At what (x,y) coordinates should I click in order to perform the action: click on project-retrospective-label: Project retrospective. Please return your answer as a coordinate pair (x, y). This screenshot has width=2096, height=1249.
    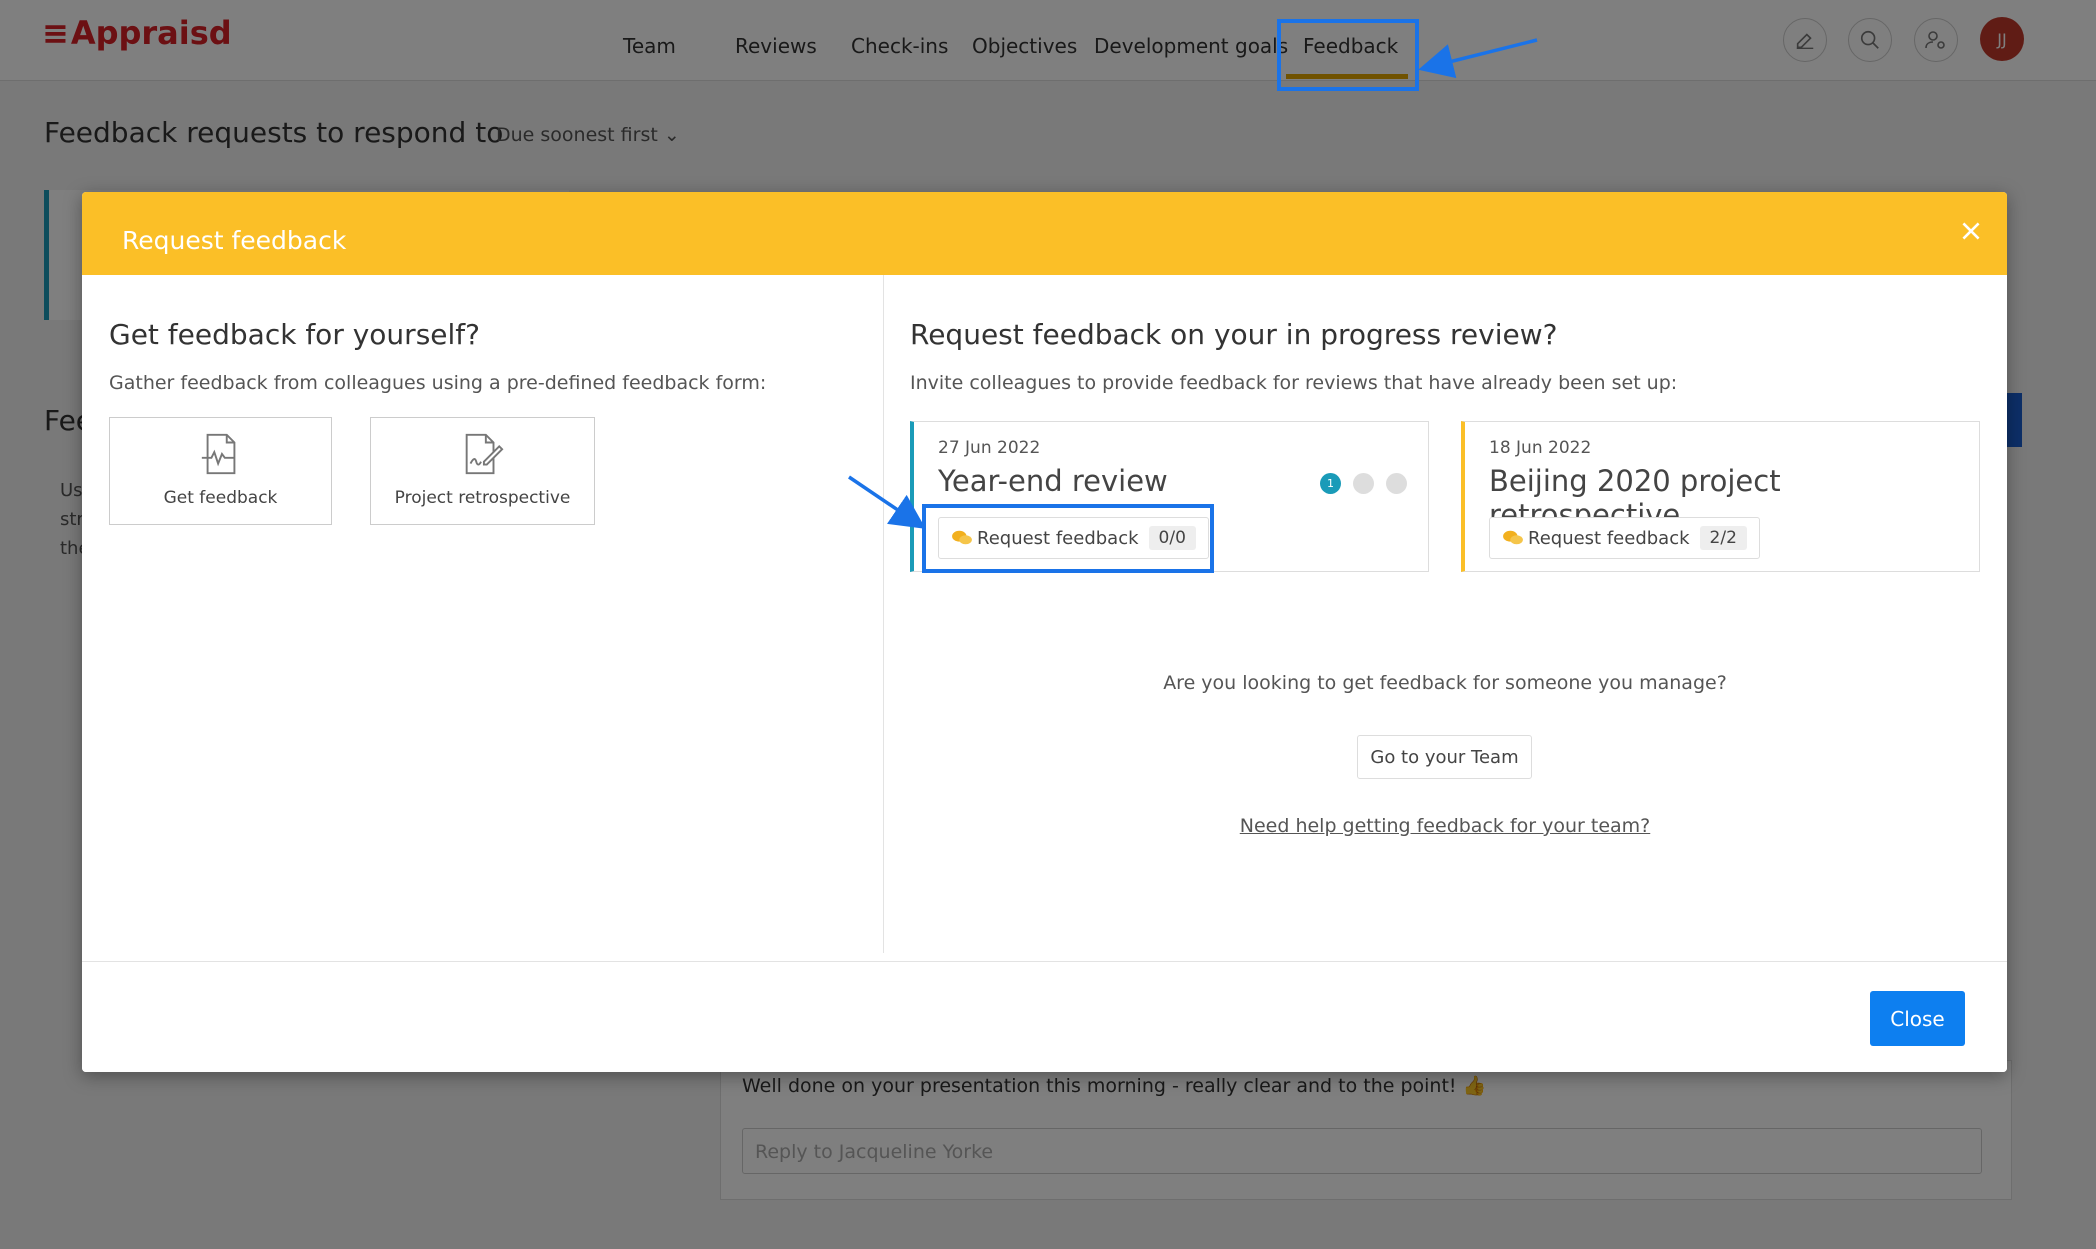
    Looking at the image, I should click on (482, 498).